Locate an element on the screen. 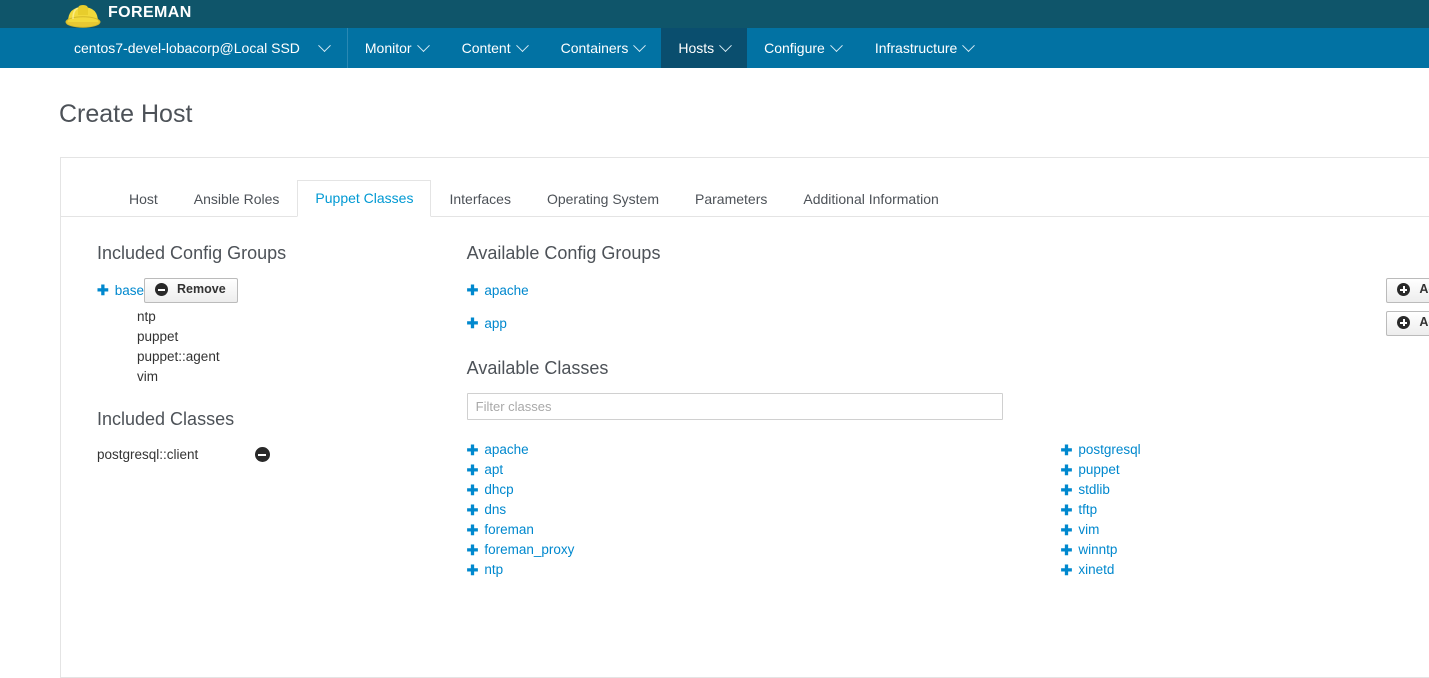 The height and width of the screenshot is (678, 1429). tab-interfaces: Interfaces is located at coordinates (479, 199).